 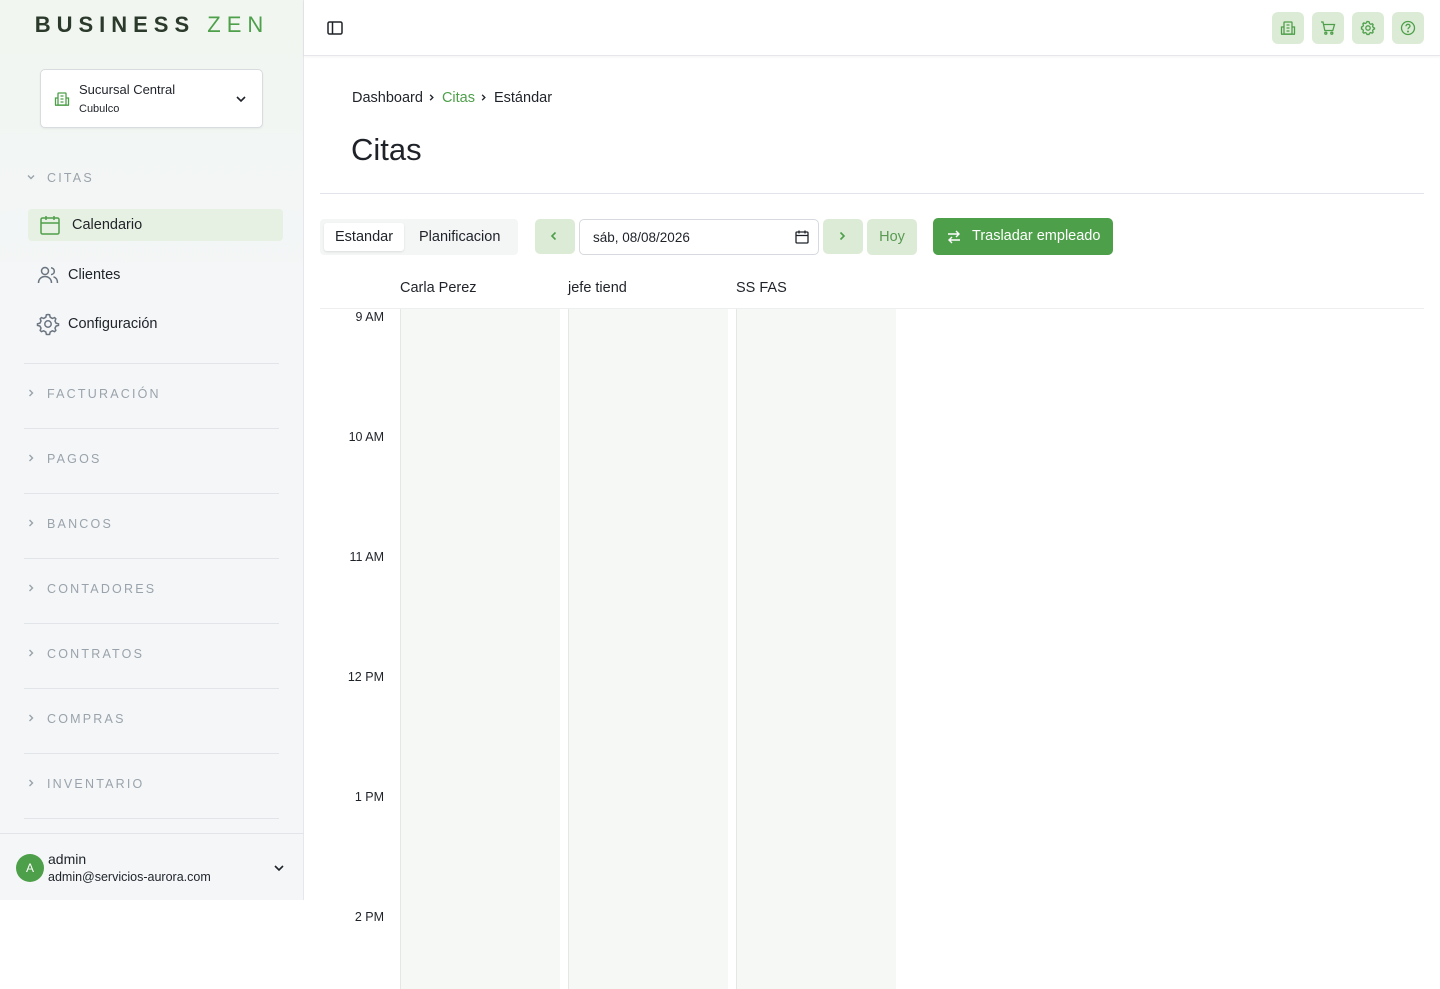 What do you see at coordinates (129, 877) in the screenshot?
I see `user-email: admin@servicios-aurora.com` at bounding box center [129, 877].